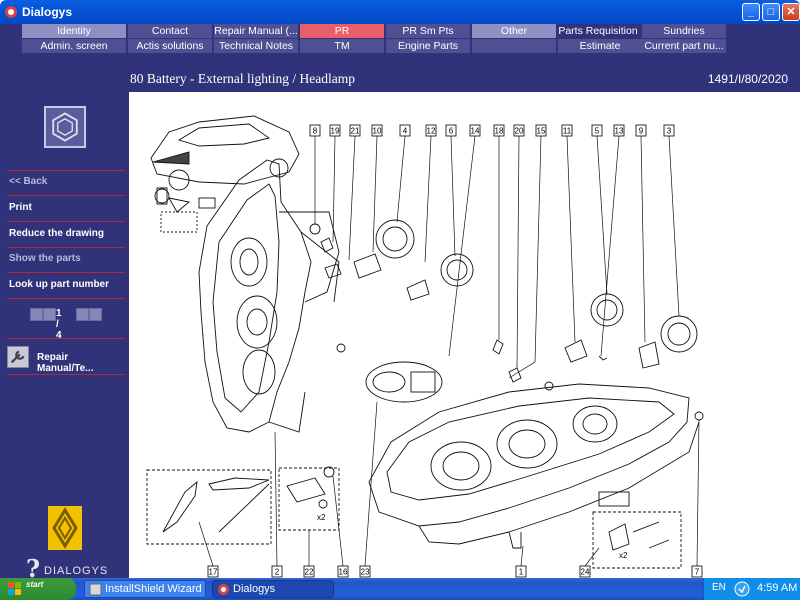 The image size is (800, 600). I want to click on nav-parts-requisition: Parts Requisition, so click(598, 31).